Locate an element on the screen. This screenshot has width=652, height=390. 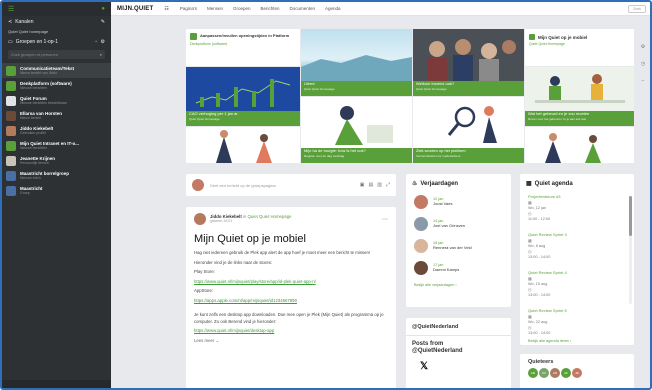
avatar: AF is located at coordinates (566, 373).